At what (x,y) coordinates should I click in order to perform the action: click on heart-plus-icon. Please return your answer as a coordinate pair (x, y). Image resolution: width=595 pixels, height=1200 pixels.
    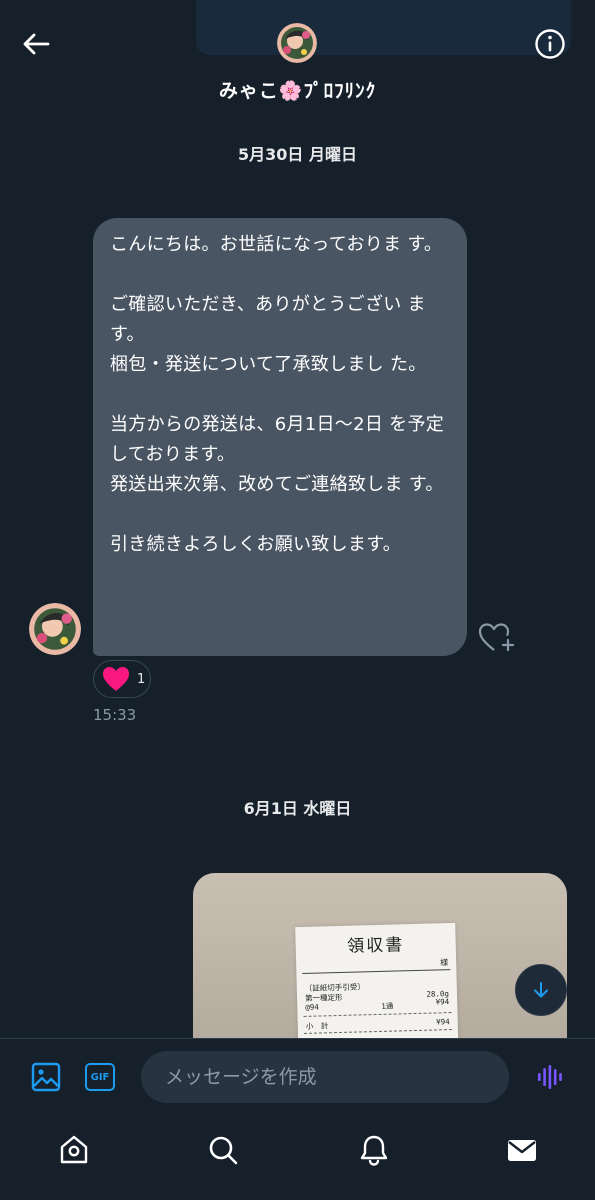
    Looking at the image, I should click on (496, 637).